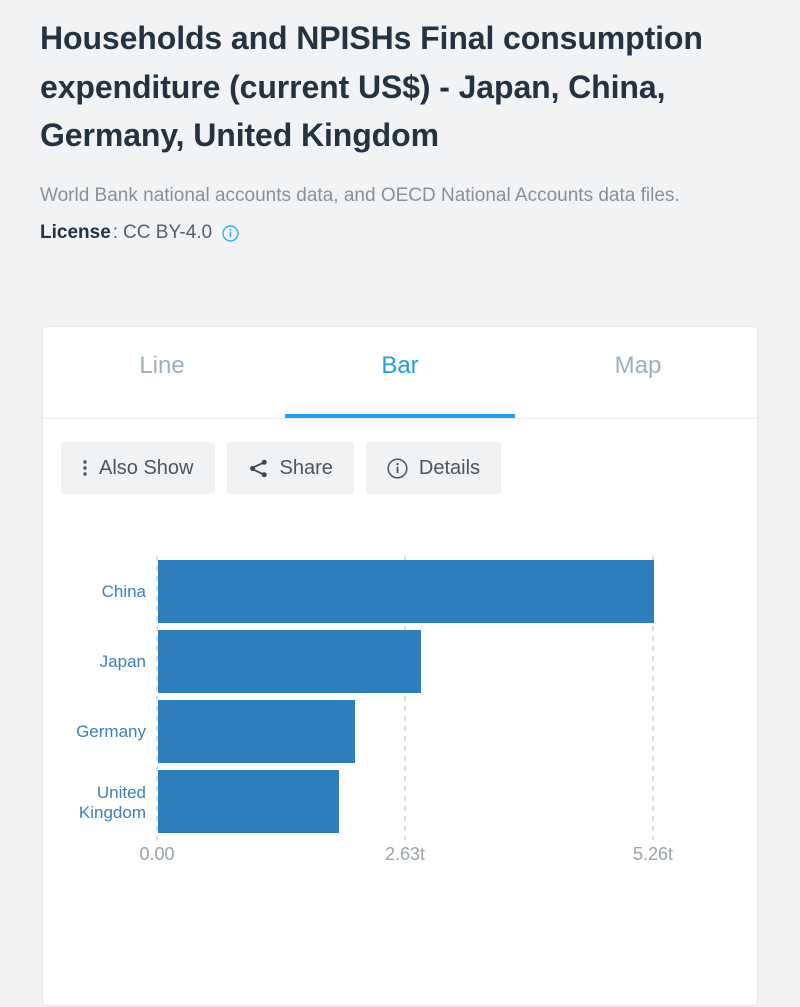  What do you see at coordinates (248, 801) in the screenshot?
I see `bar-united-kingdom` at bounding box center [248, 801].